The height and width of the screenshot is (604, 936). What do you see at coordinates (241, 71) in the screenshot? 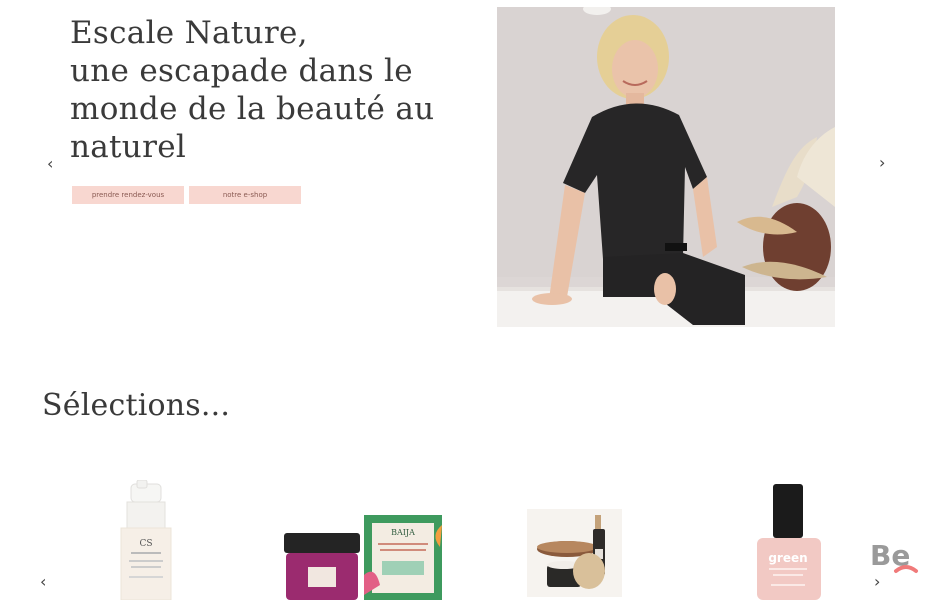
I see `hero-title-line-2: une escapade dans le` at bounding box center [241, 71].